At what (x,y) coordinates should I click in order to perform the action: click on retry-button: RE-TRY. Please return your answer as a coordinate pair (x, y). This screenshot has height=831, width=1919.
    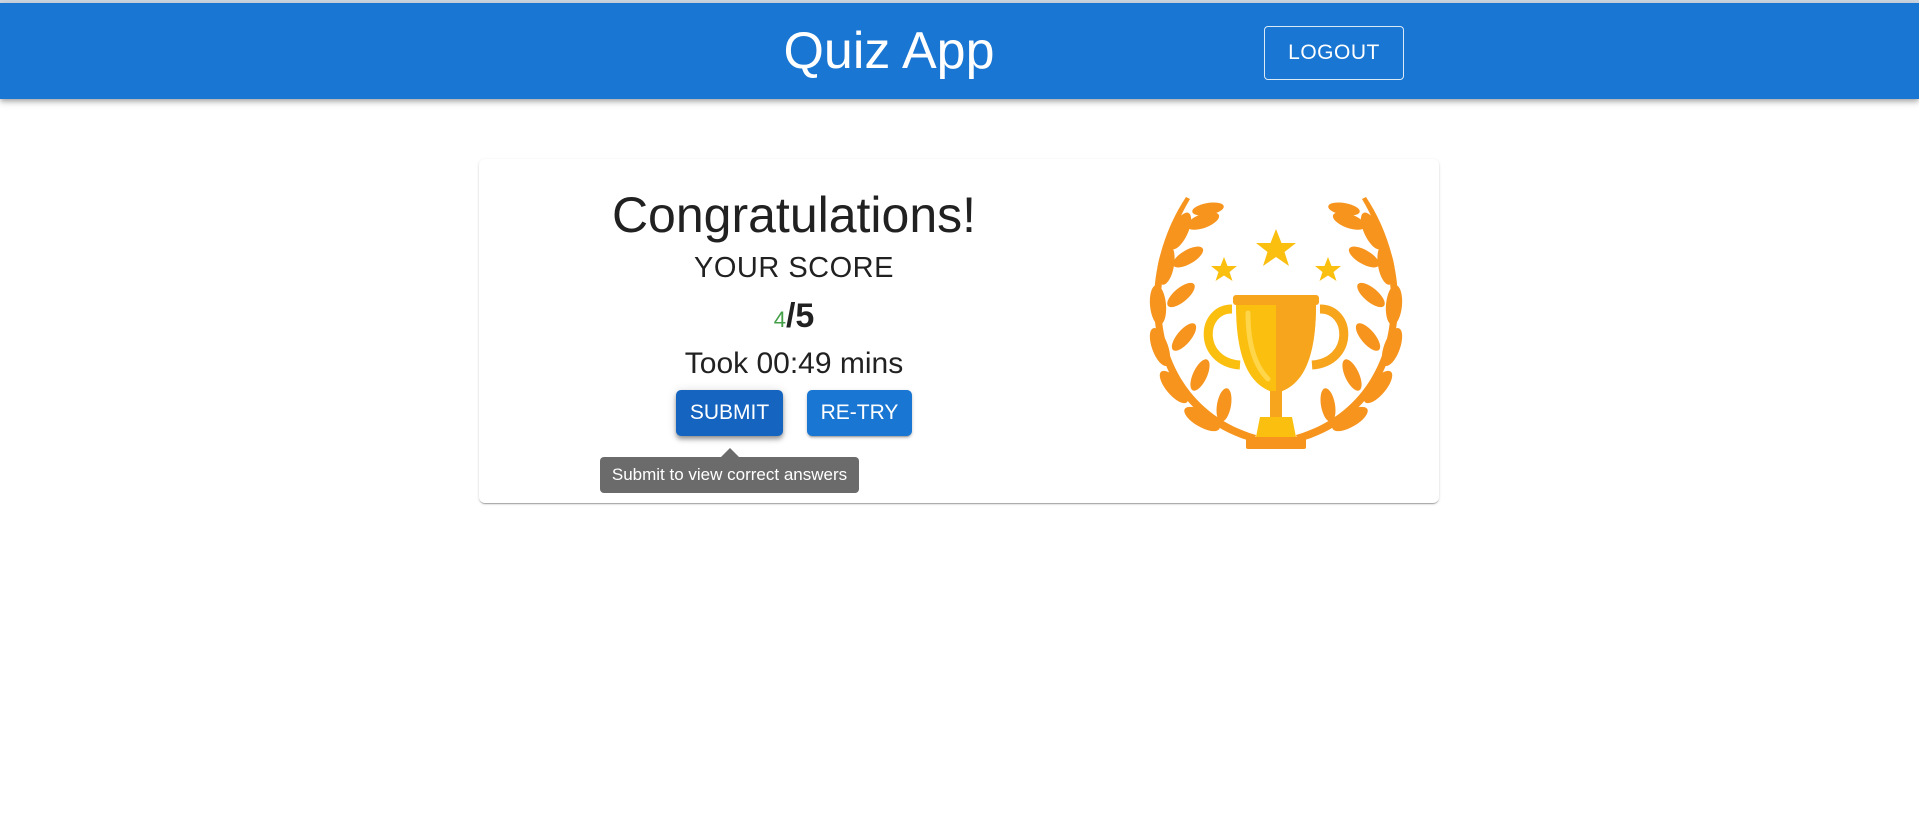
    Looking at the image, I should click on (859, 413).